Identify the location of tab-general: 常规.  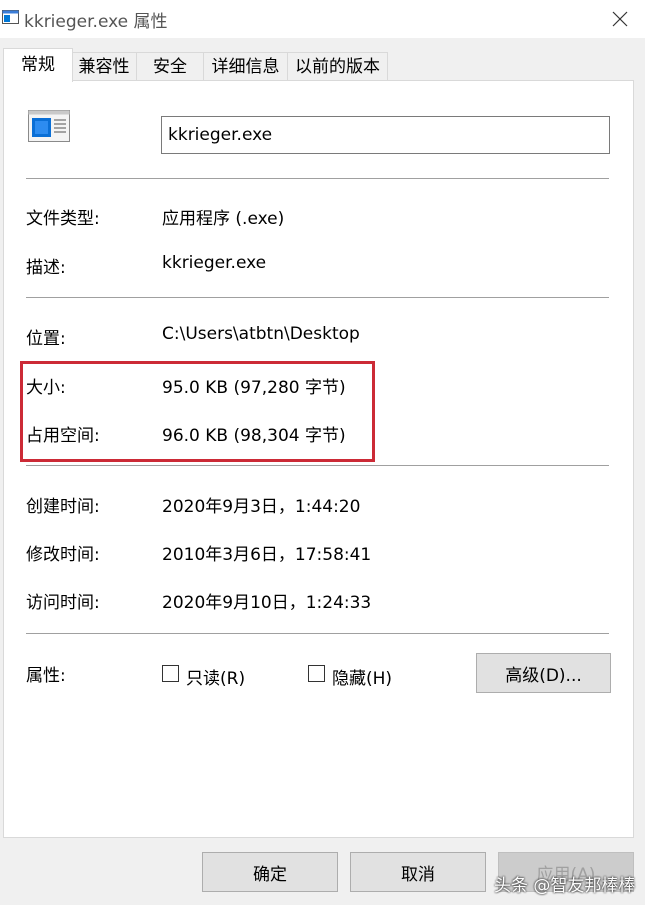
(38, 65).